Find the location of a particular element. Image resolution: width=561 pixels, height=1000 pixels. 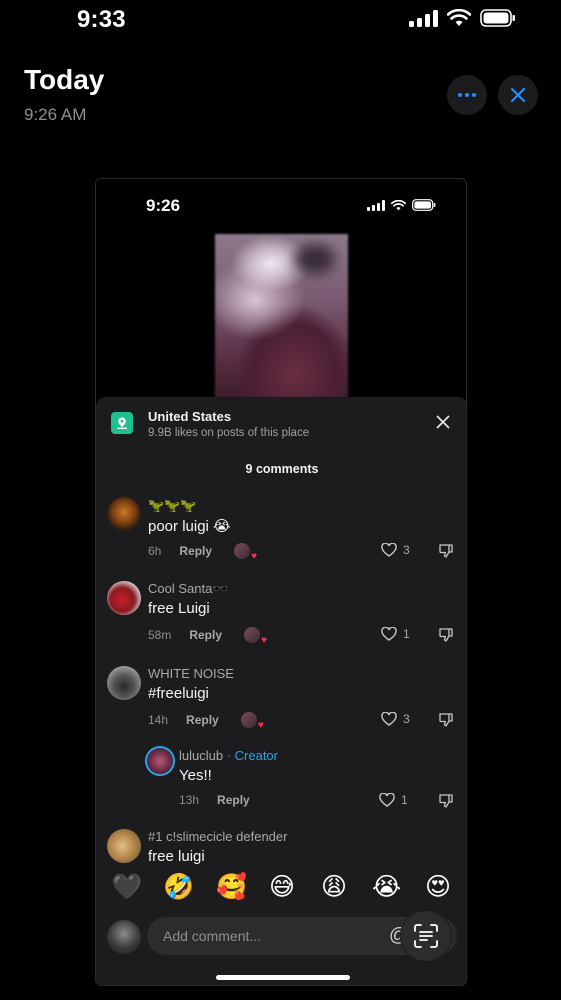

page-subtitle-time: 9:26 AM is located at coordinates (55, 114).